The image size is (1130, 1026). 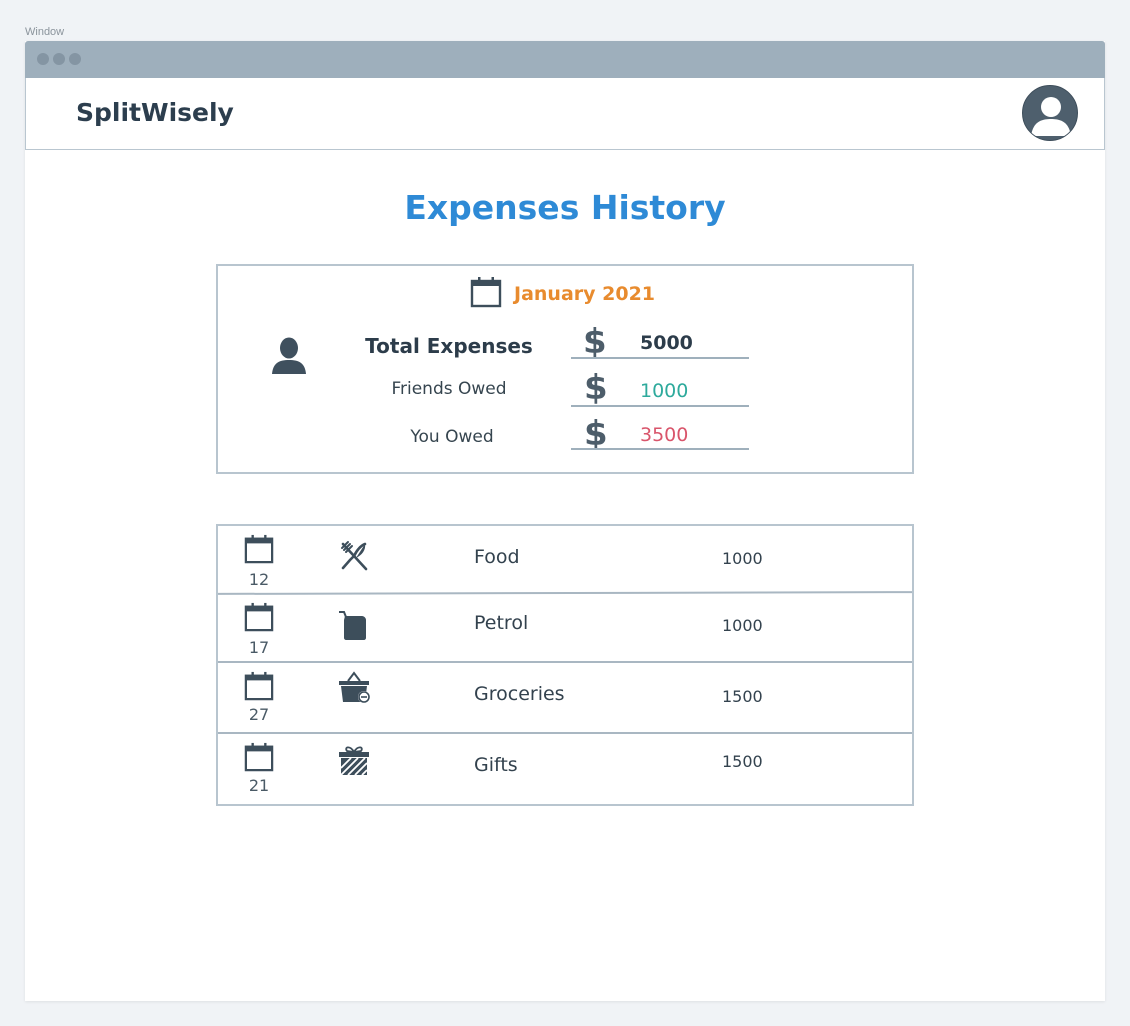 I want to click on window-maximize-dot, so click(x=75, y=59).